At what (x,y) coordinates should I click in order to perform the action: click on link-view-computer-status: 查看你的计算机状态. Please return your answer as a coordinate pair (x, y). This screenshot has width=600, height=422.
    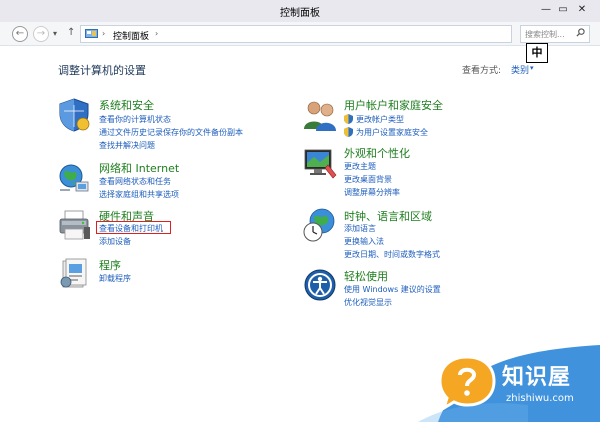
    Looking at the image, I should click on (135, 119).